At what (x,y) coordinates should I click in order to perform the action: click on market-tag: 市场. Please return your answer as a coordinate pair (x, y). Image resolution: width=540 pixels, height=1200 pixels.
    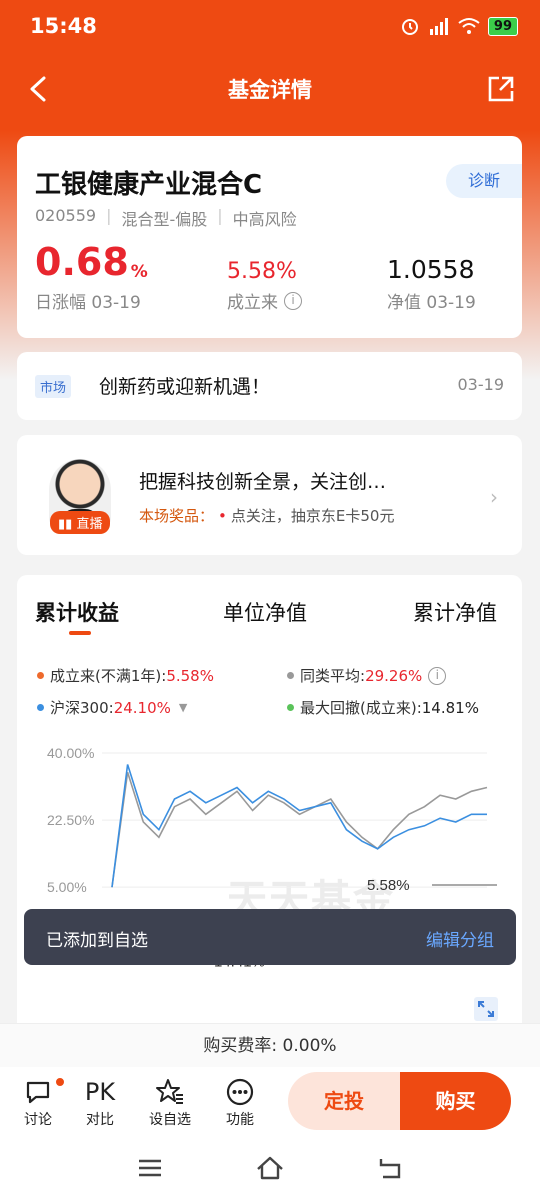
    Looking at the image, I should click on (53, 386).